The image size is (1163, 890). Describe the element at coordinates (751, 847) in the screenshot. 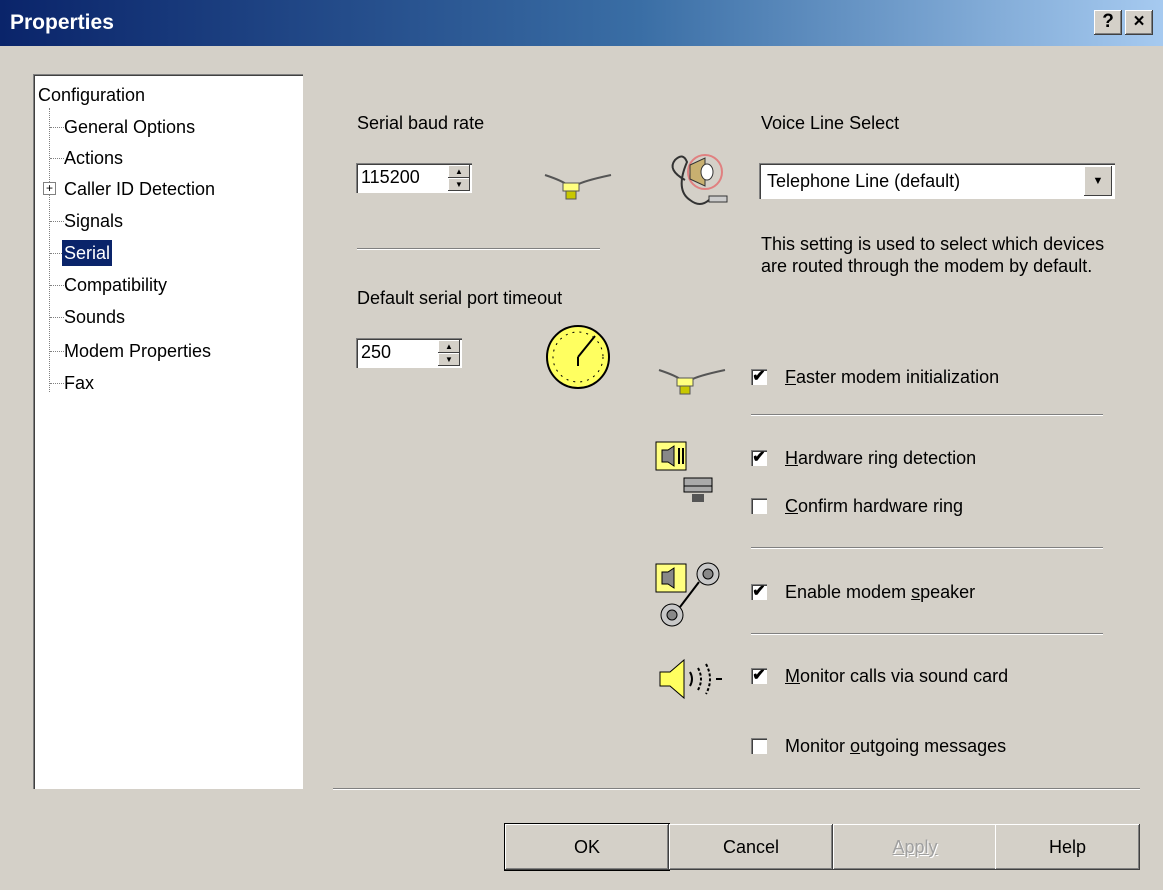

I see `cancel-button: Cancel` at that location.